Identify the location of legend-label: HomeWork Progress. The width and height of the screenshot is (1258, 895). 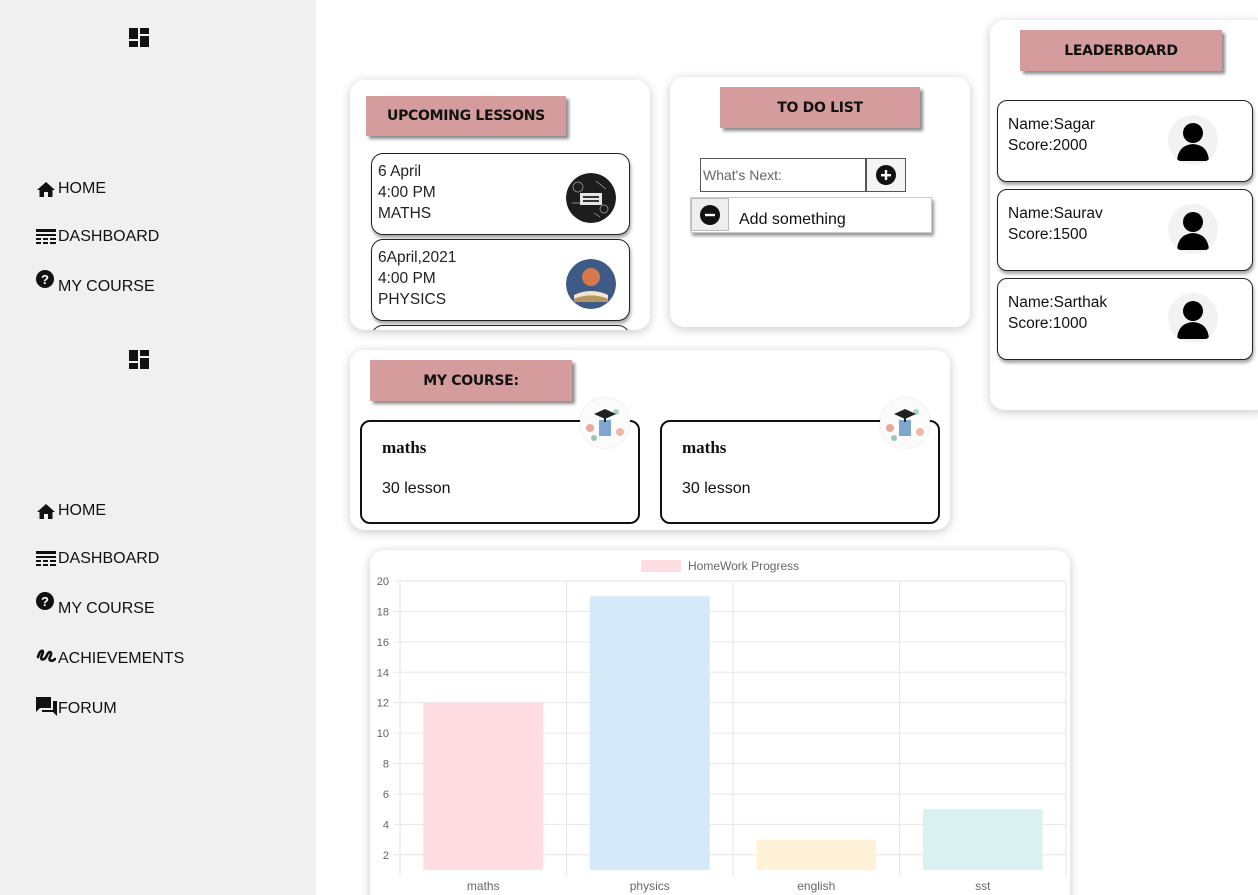
(743, 566).